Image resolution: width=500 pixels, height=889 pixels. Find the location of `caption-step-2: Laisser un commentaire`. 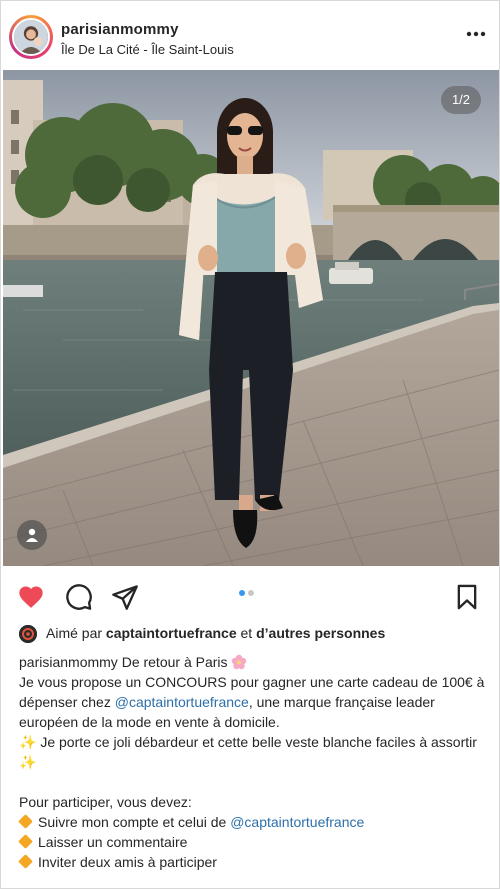

caption-step-2: Laisser un commentaire is located at coordinates (253, 842).